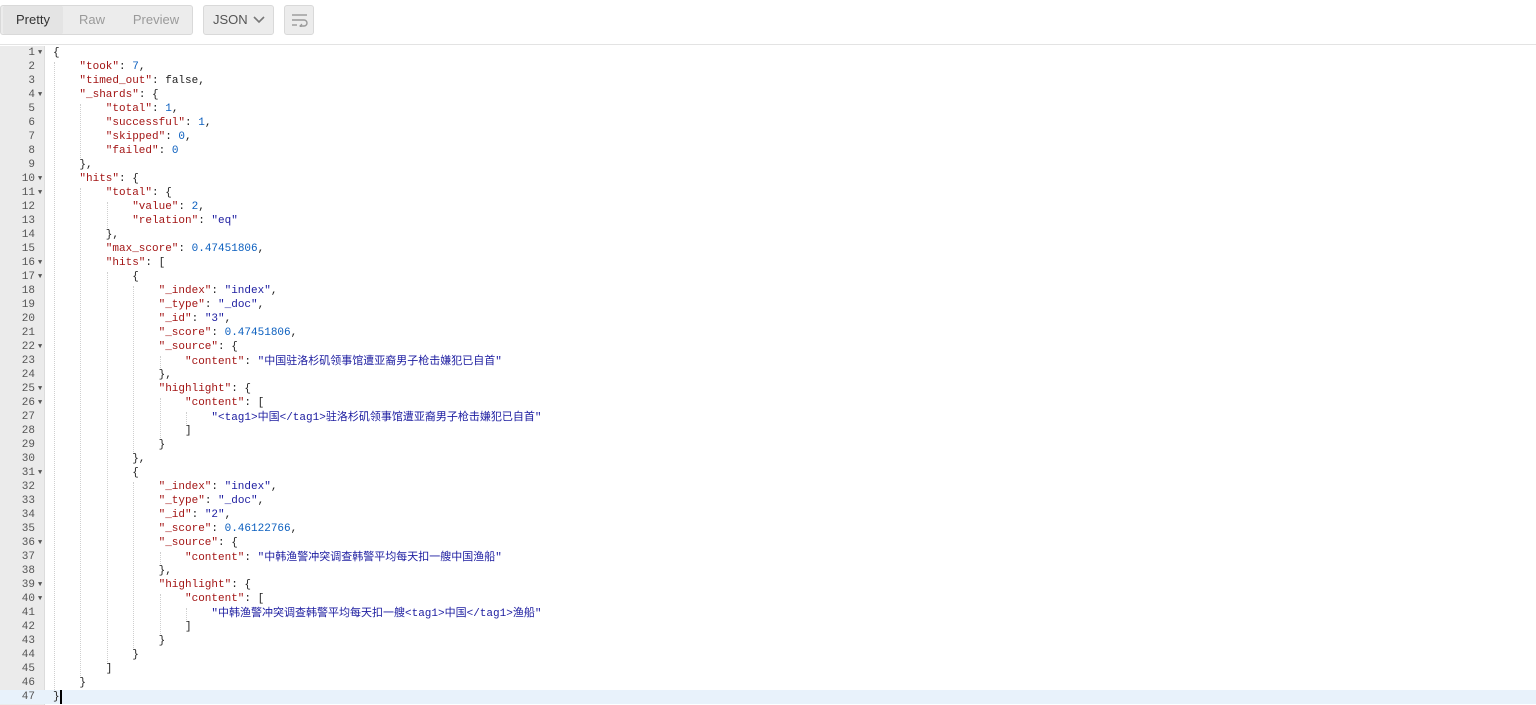 Image resolution: width=1536 pixels, height=705 pixels. What do you see at coordinates (768, 347) in the screenshot?
I see `code-line: 22 ▼ "_source": {` at bounding box center [768, 347].